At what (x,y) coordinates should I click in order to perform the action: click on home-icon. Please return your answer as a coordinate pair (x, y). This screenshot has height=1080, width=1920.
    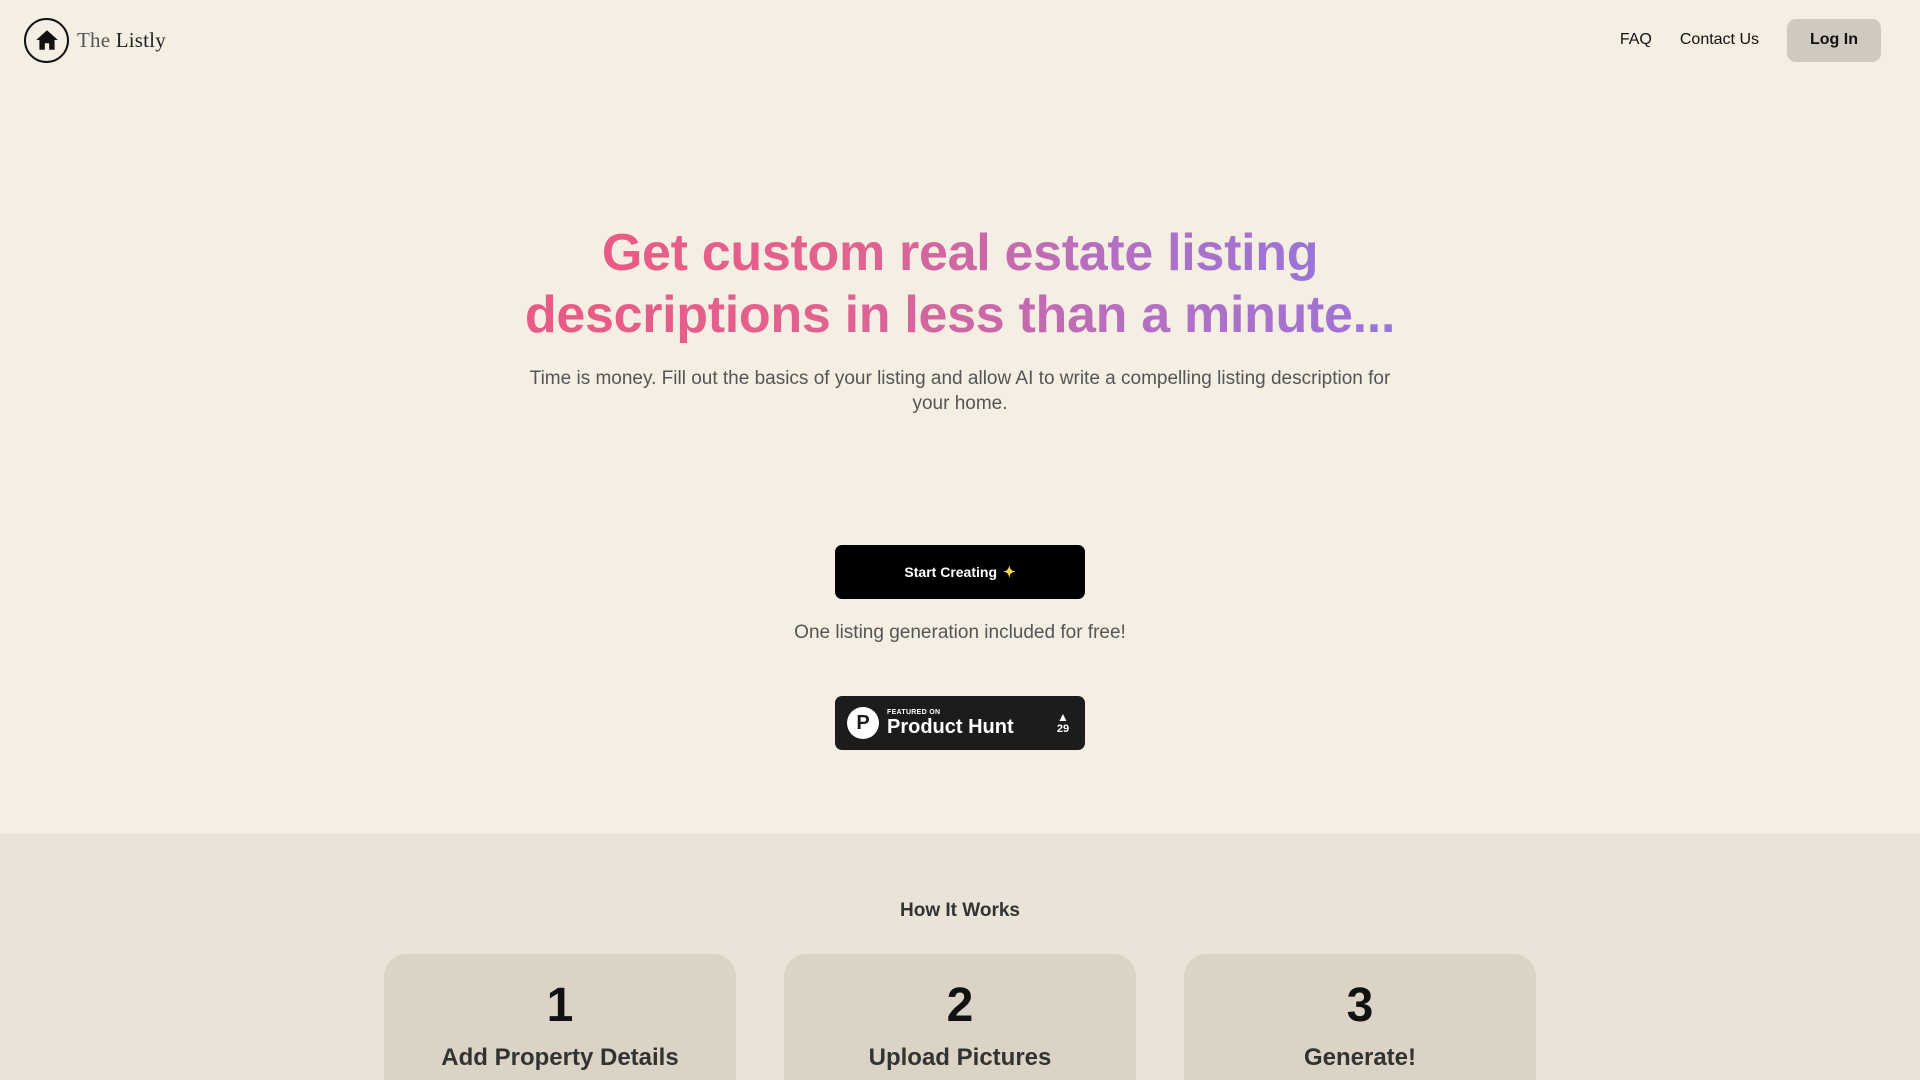
    Looking at the image, I should click on (46, 40).